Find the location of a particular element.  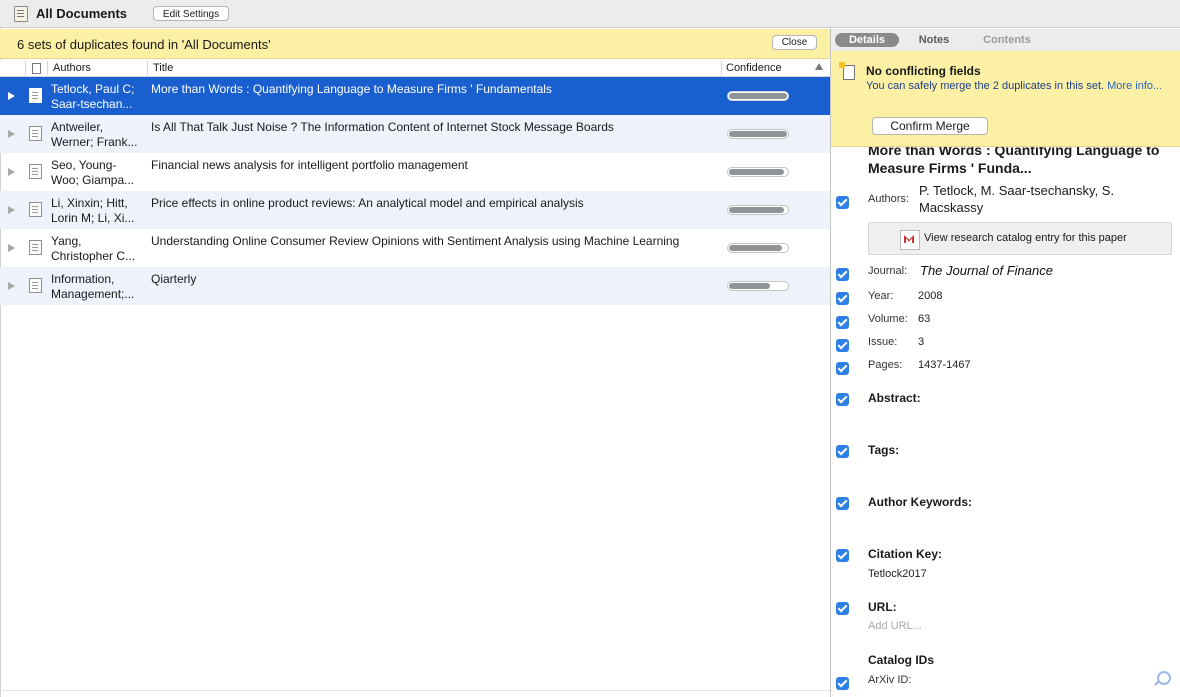

issue-label: Issue: is located at coordinates (883, 342).